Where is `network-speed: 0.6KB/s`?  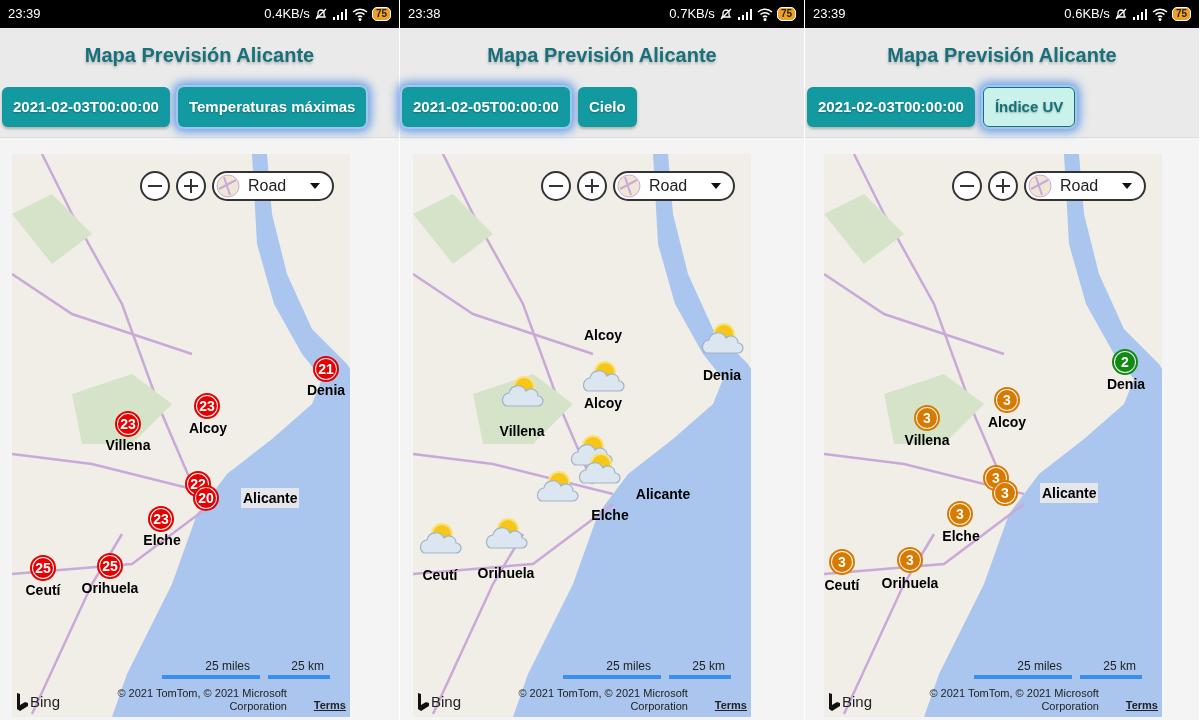
network-speed: 0.6KB/s is located at coordinates (1087, 14).